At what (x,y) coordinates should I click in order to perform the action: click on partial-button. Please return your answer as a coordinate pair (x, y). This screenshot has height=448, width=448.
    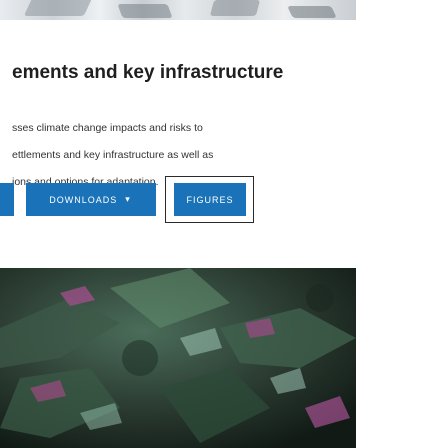
    Looking at the image, I should click on (7, 199).